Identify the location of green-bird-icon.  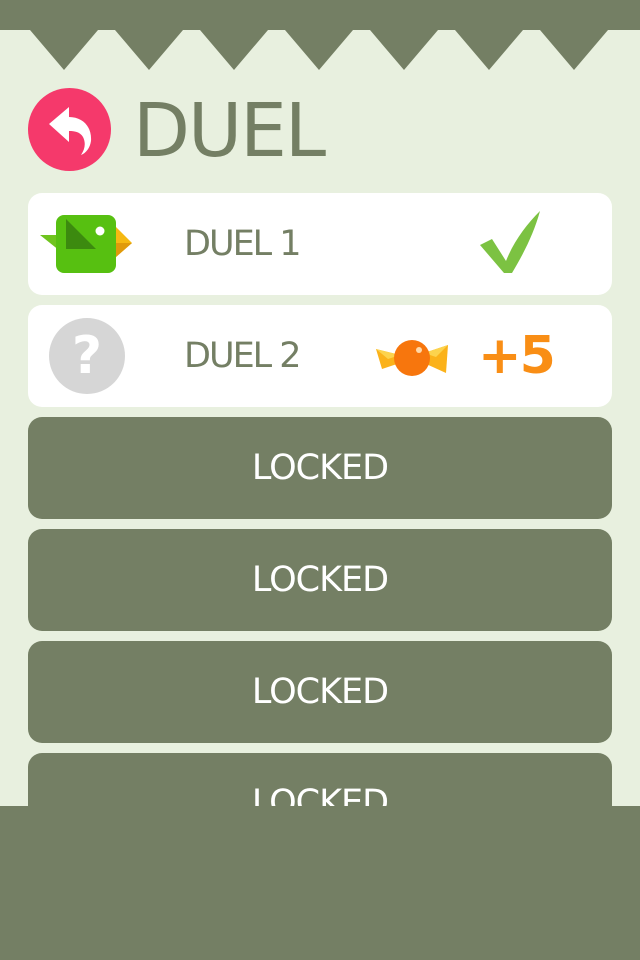
(86, 244).